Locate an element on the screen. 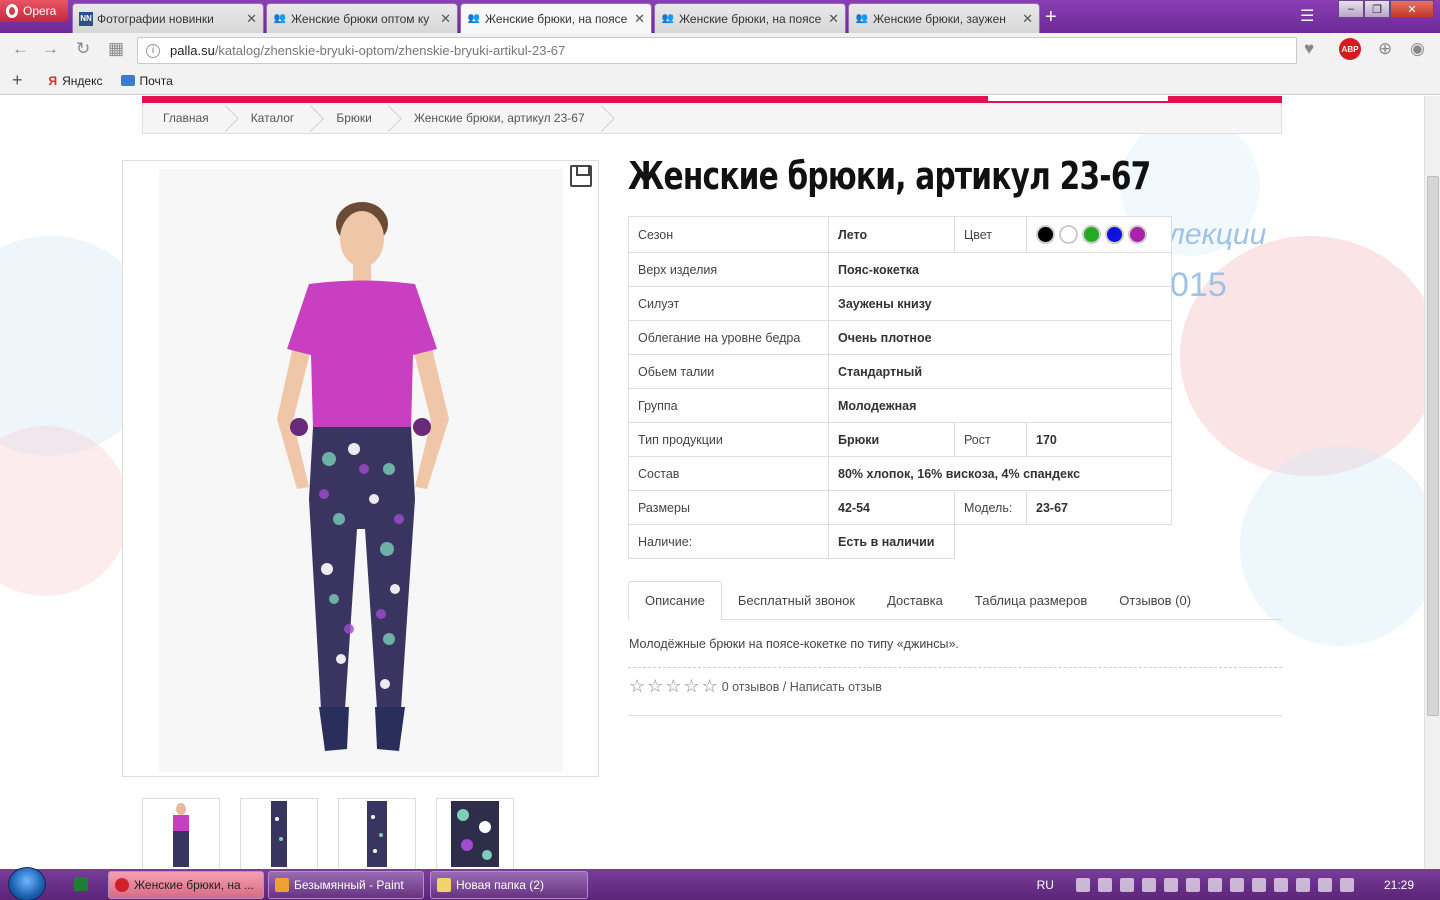 Image resolution: width=1440 pixels, height=900 pixels. page-scrollbar is located at coordinates (1432, 482).